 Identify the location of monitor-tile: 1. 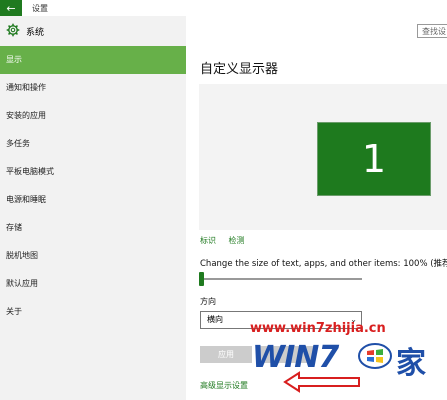
(374, 159).